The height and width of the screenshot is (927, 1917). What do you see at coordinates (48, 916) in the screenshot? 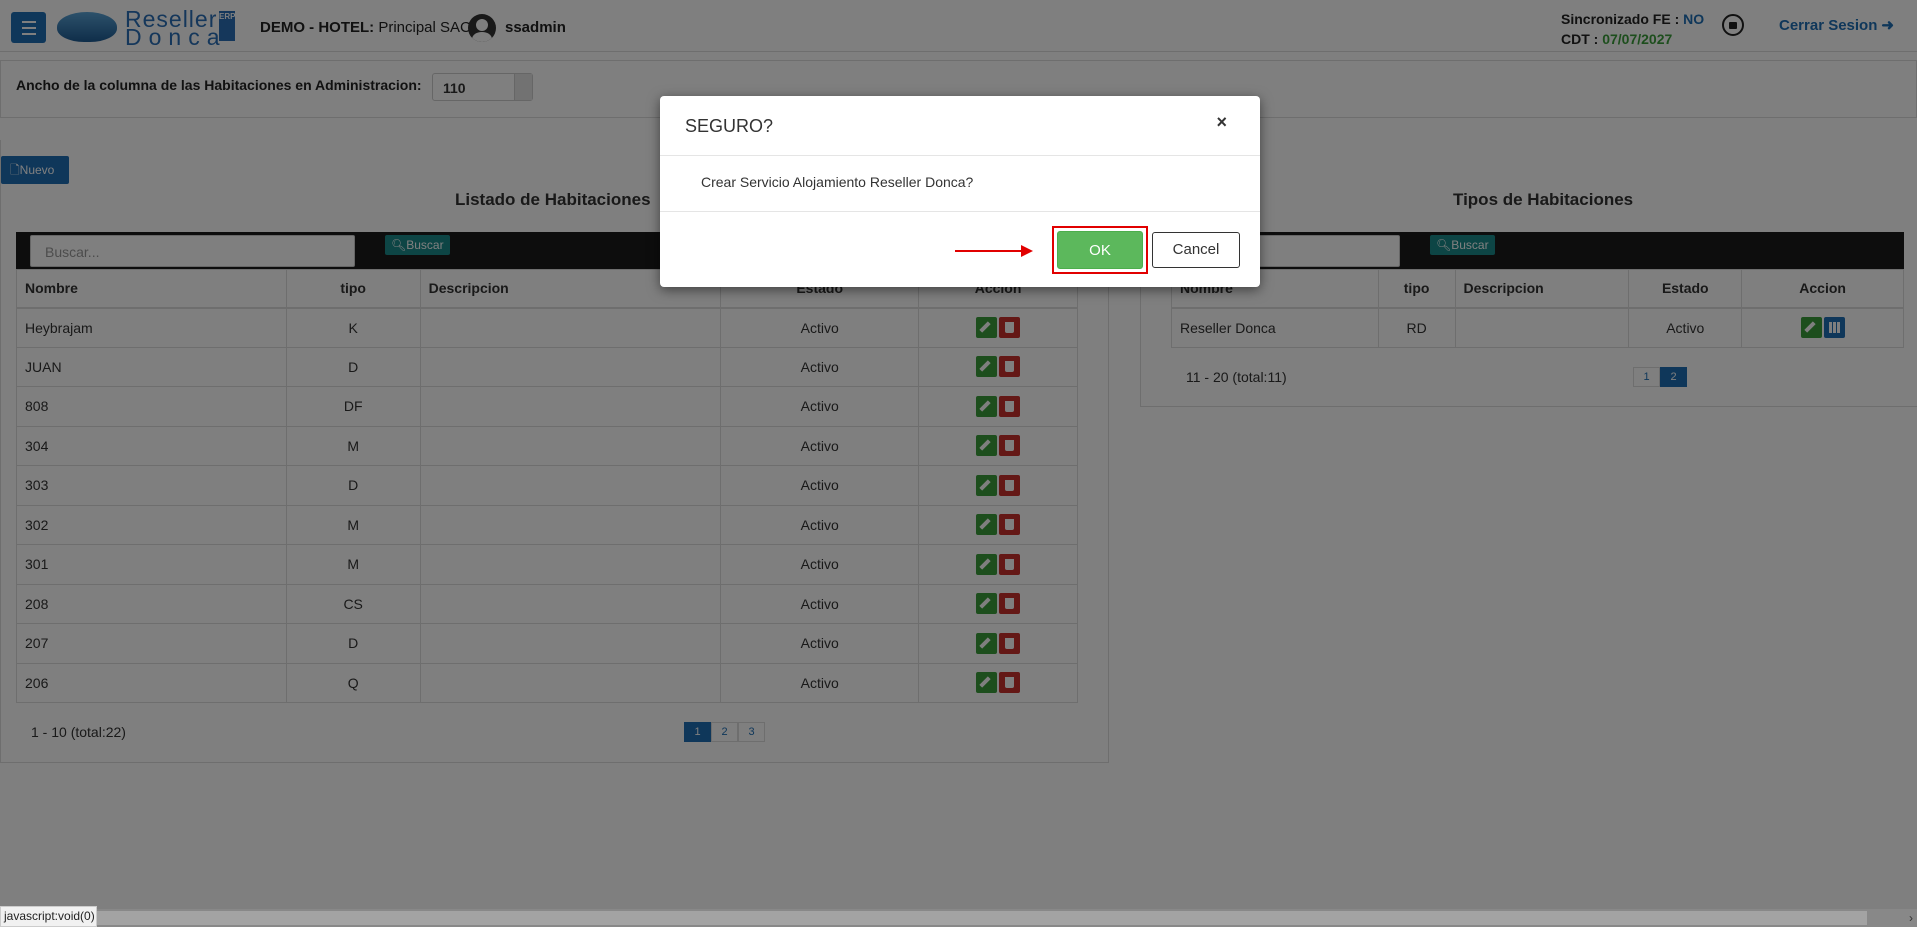
I see `status-bar: javascript:void(0)` at bounding box center [48, 916].